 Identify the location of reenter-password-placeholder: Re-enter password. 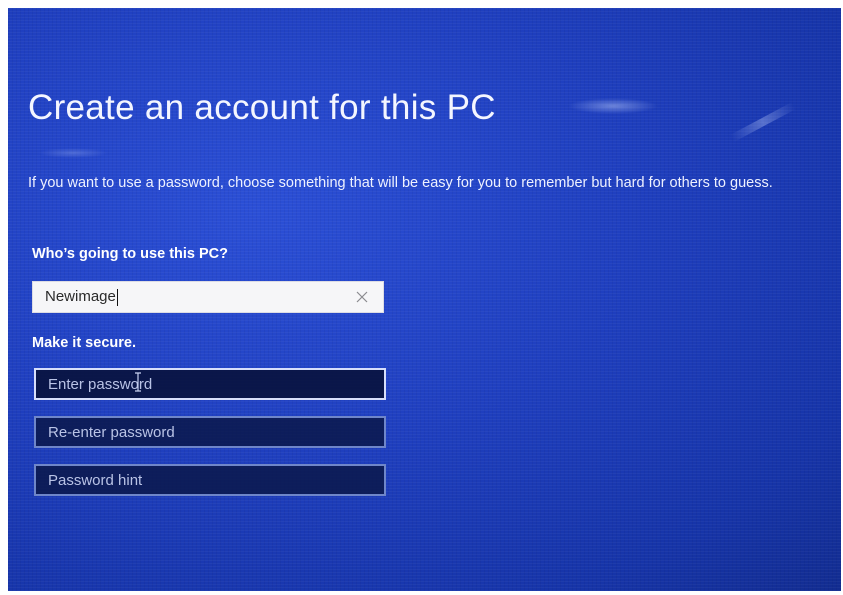
(111, 432).